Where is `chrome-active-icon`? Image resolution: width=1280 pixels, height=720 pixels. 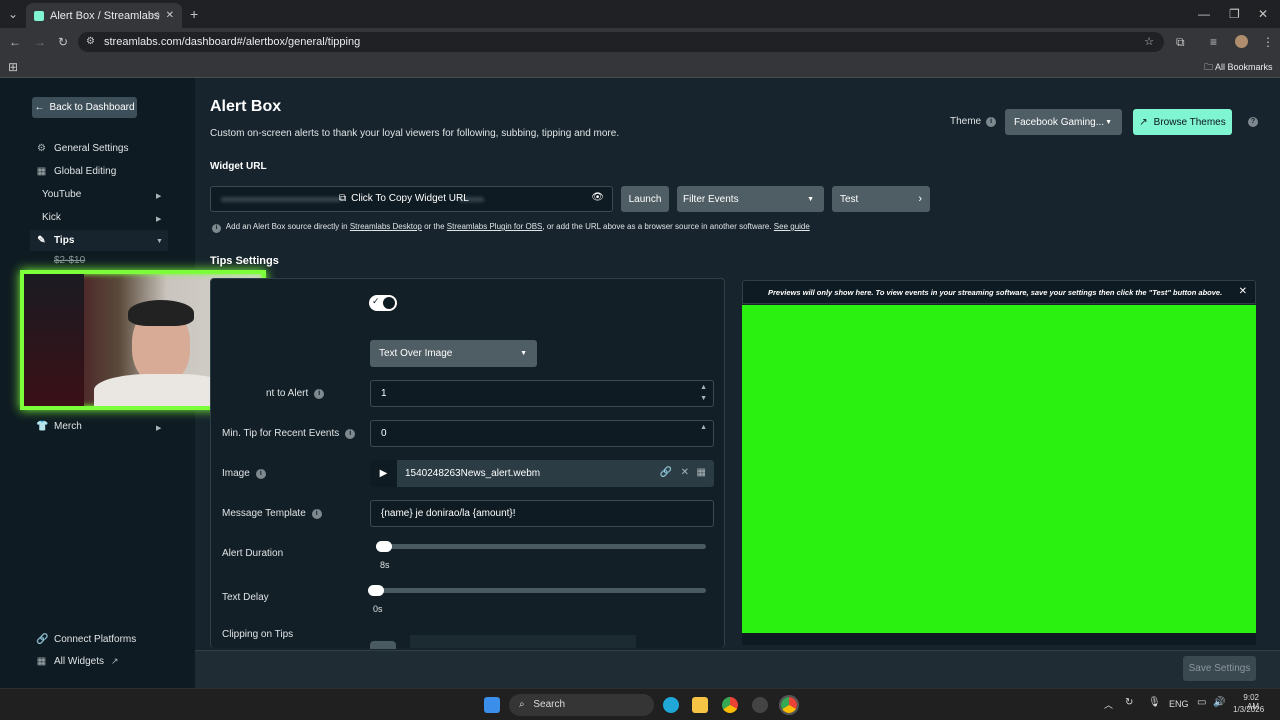 chrome-active-icon is located at coordinates (789, 705).